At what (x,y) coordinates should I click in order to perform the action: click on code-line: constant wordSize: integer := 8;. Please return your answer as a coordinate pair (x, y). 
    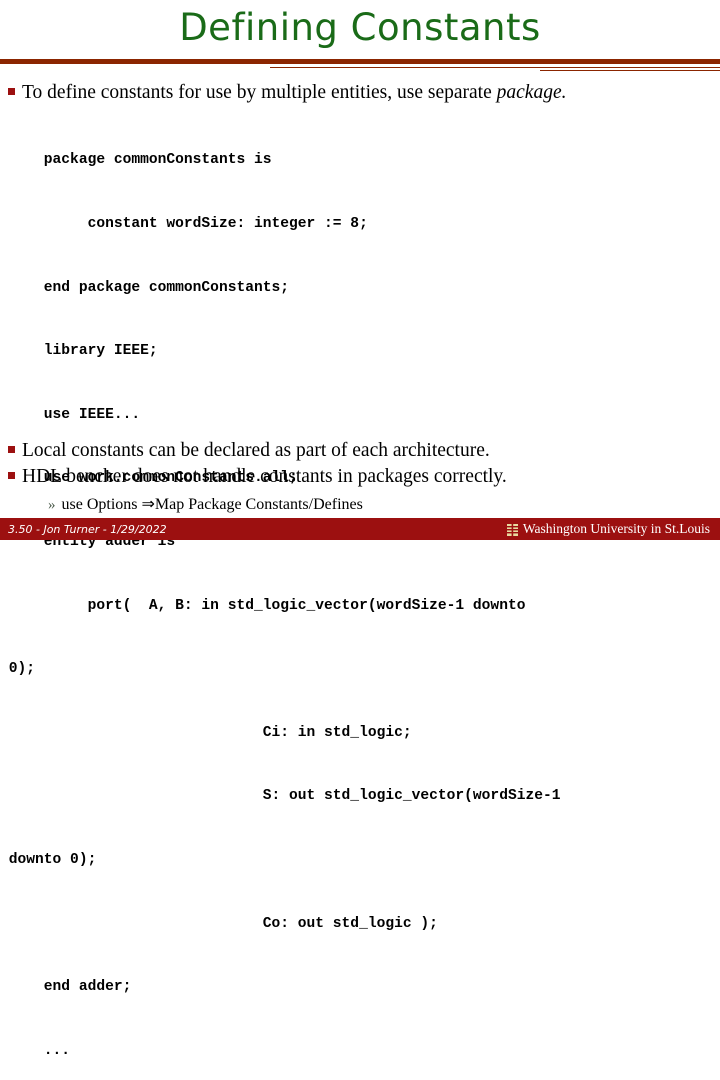
    Looking at the image, I should click on (184, 224).